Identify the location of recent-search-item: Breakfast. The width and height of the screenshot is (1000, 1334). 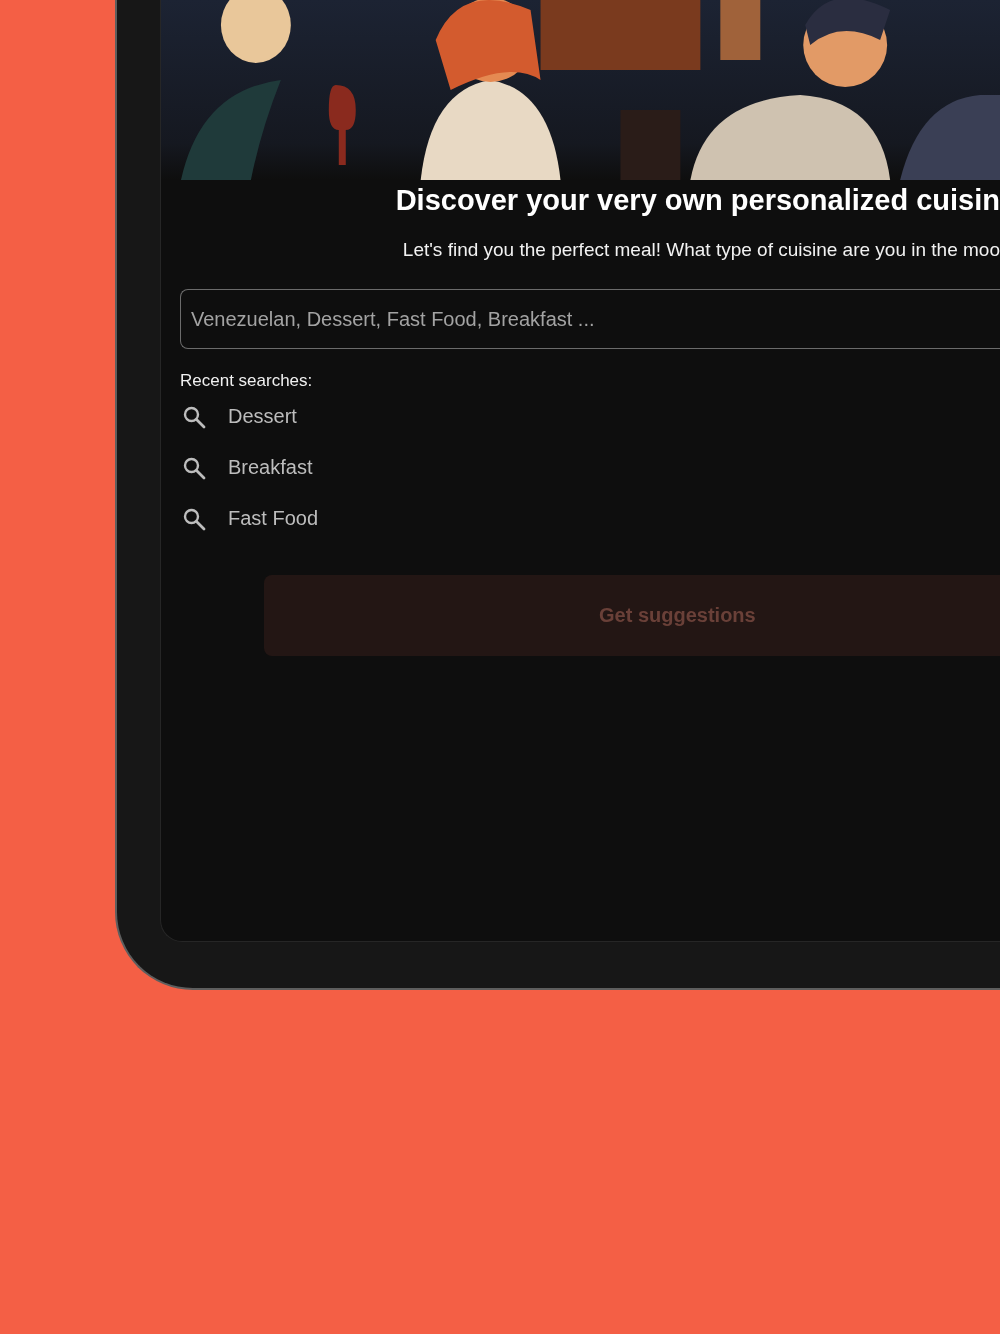
(270, 467).